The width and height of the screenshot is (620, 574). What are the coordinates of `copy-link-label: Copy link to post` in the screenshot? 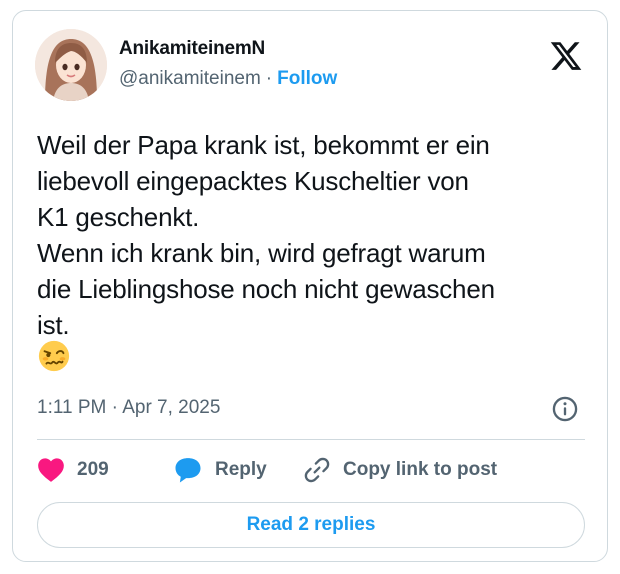 It's located at (420, 469).